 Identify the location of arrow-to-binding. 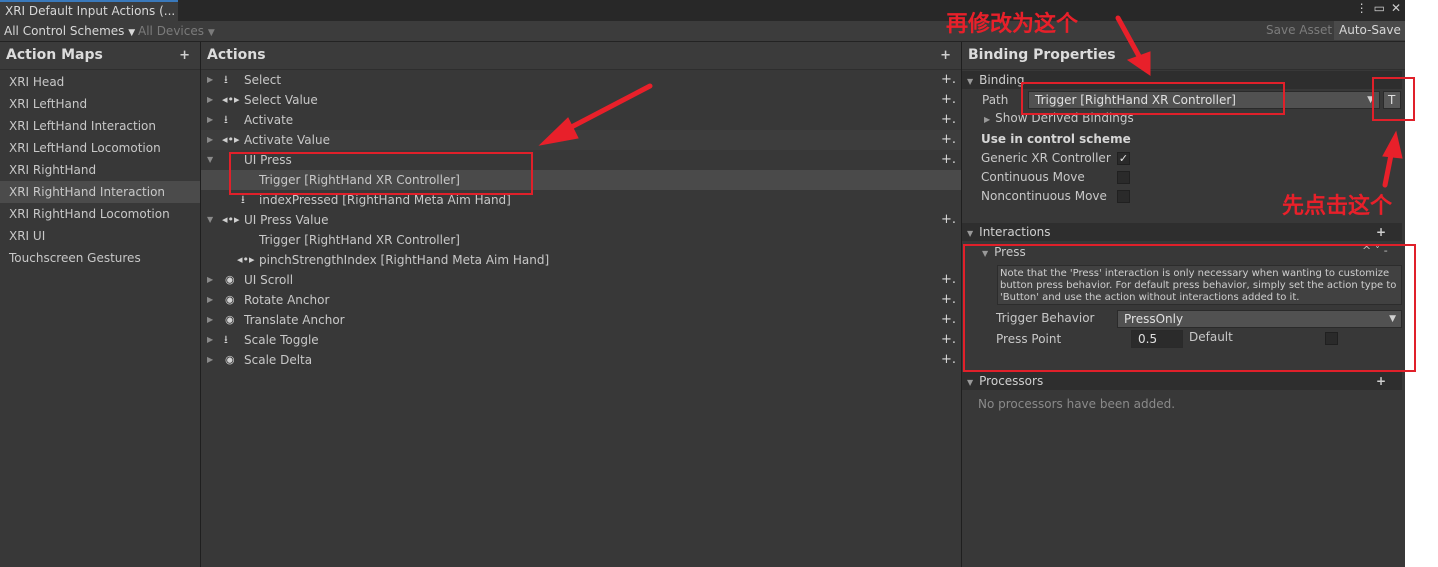
(605, 109).